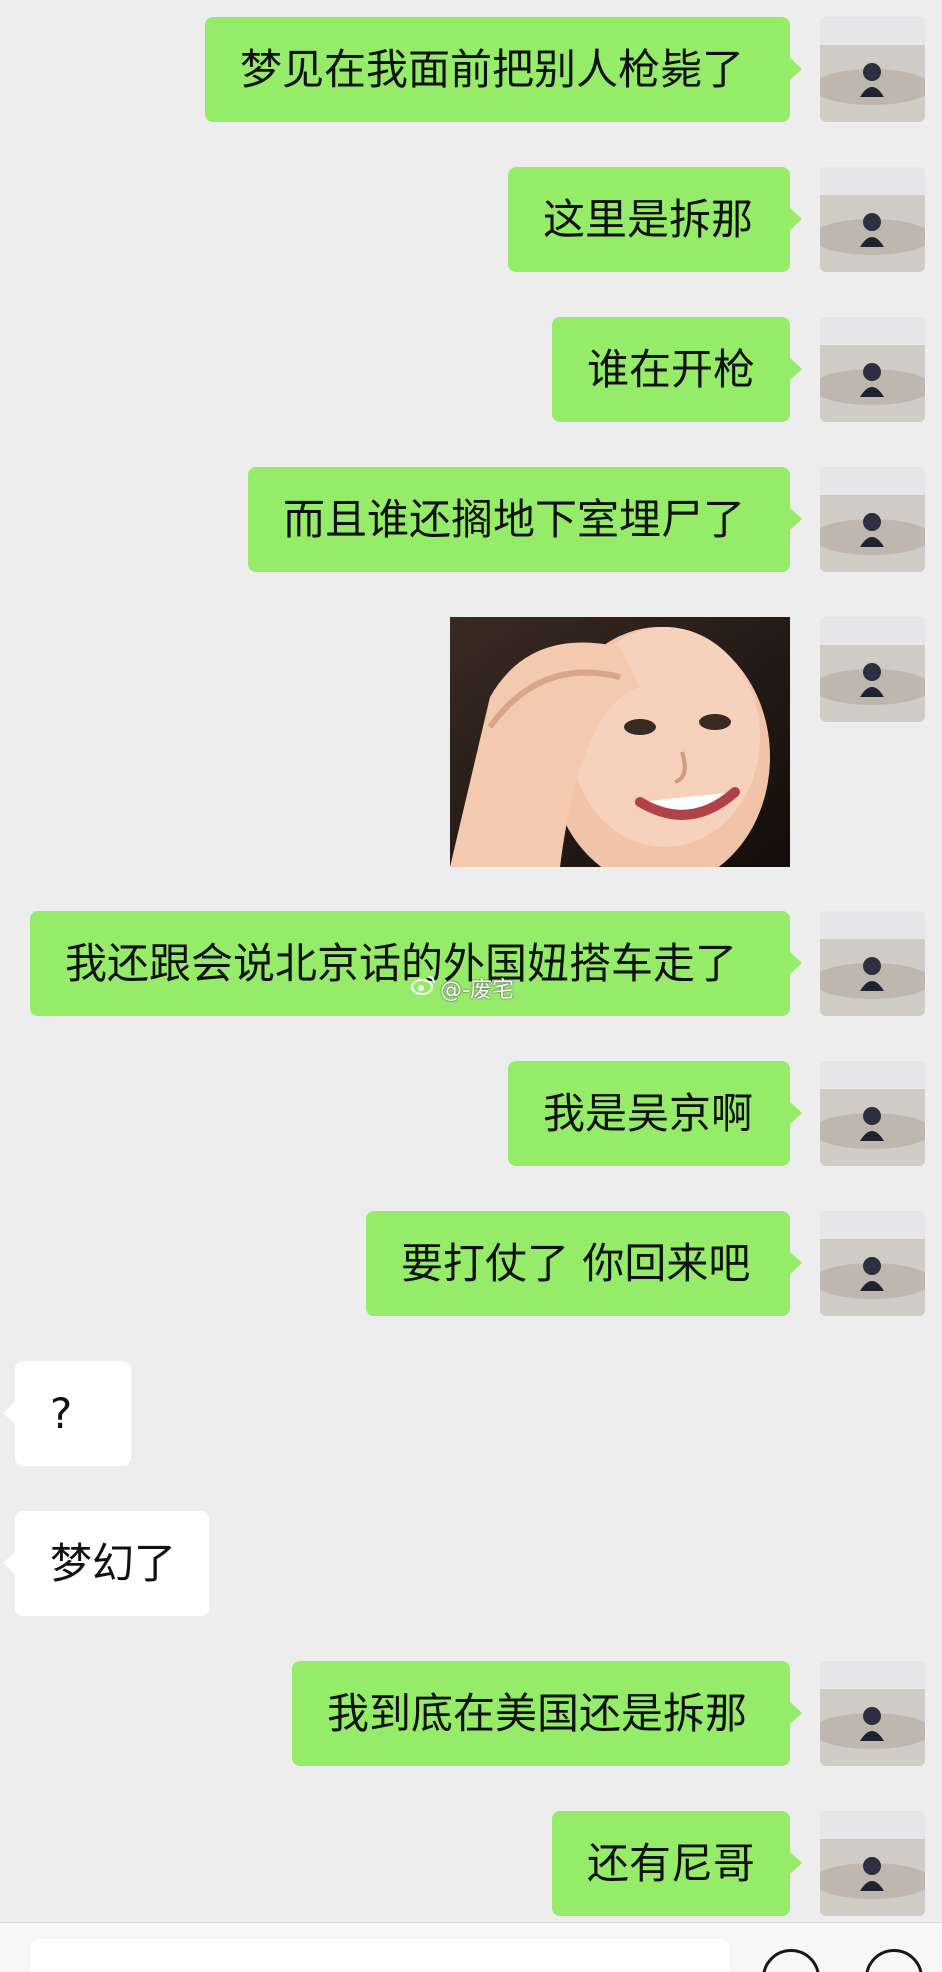 The width and height of the screenshot is (942, 1972). I want to click on voice-icon, so click(894, 1960).